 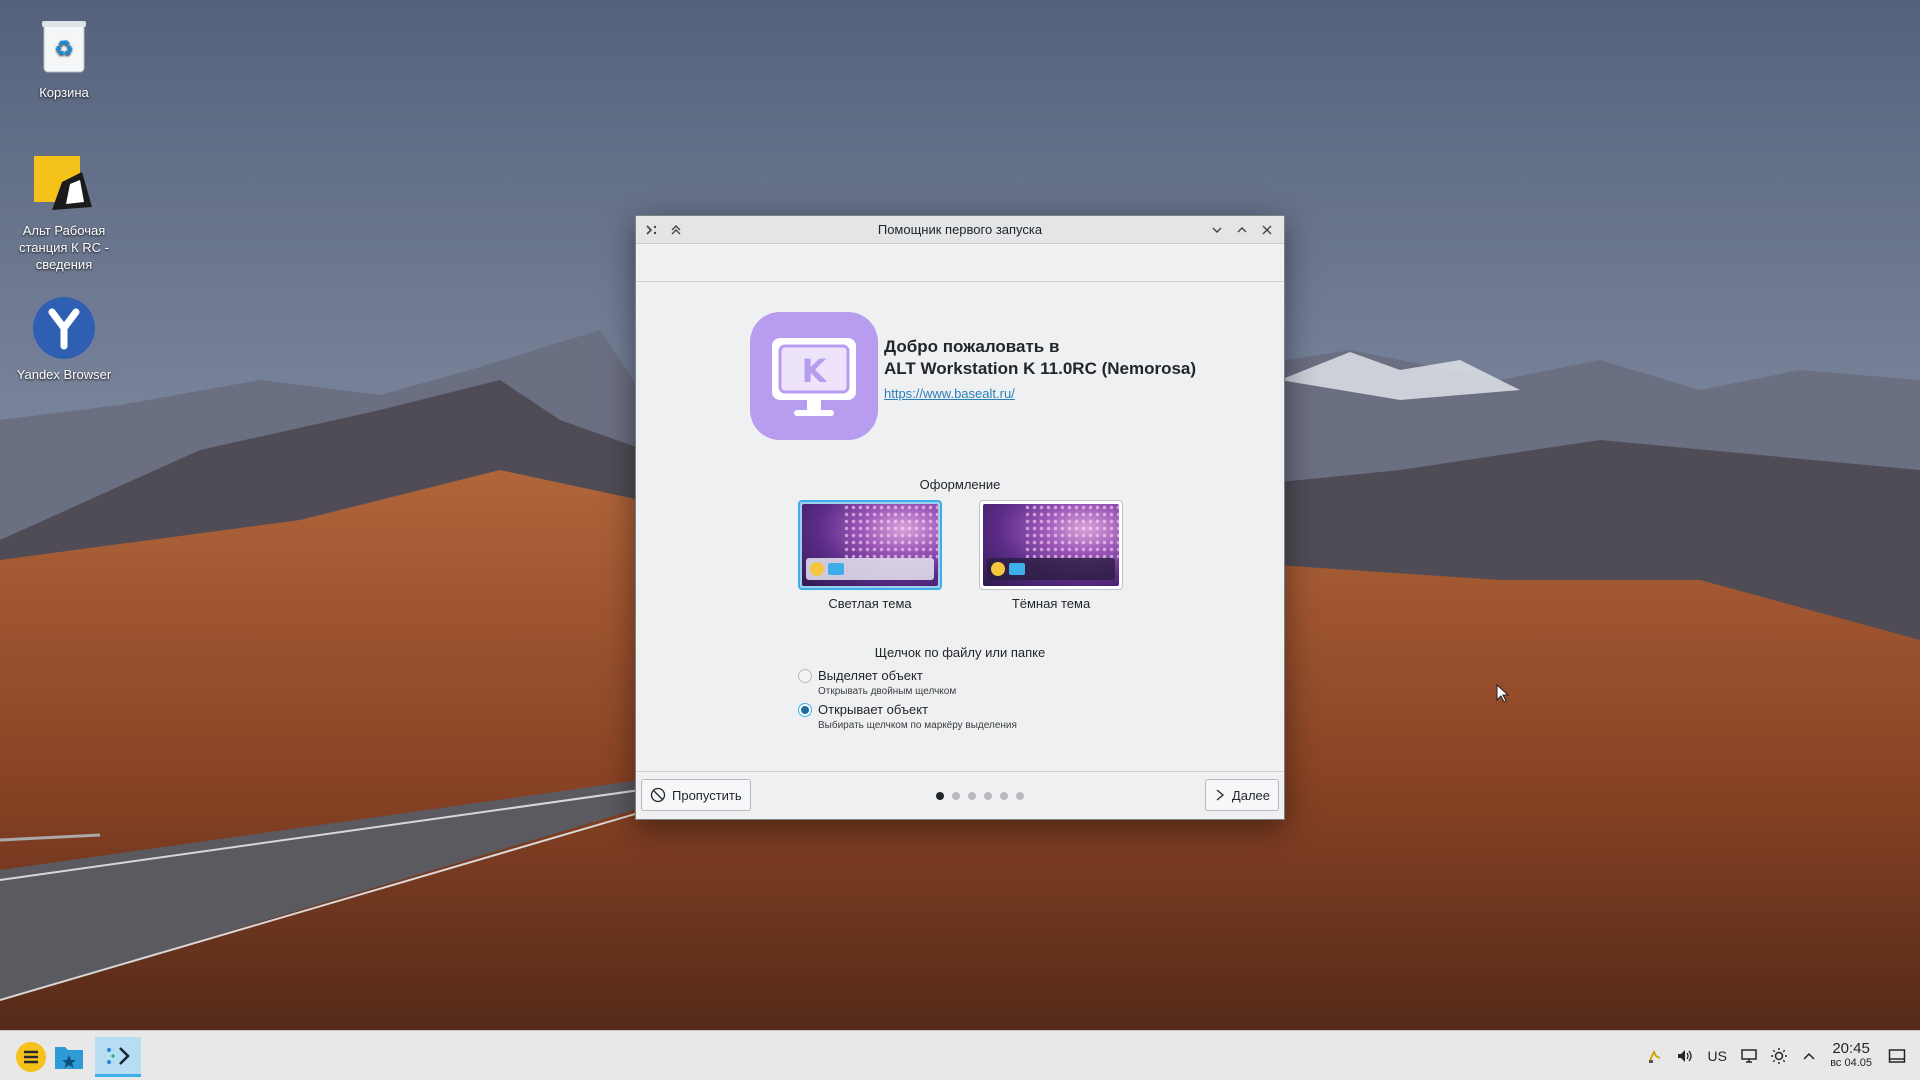 I want to click on theme-label: Светлая тема, so click(x=870, y=603).